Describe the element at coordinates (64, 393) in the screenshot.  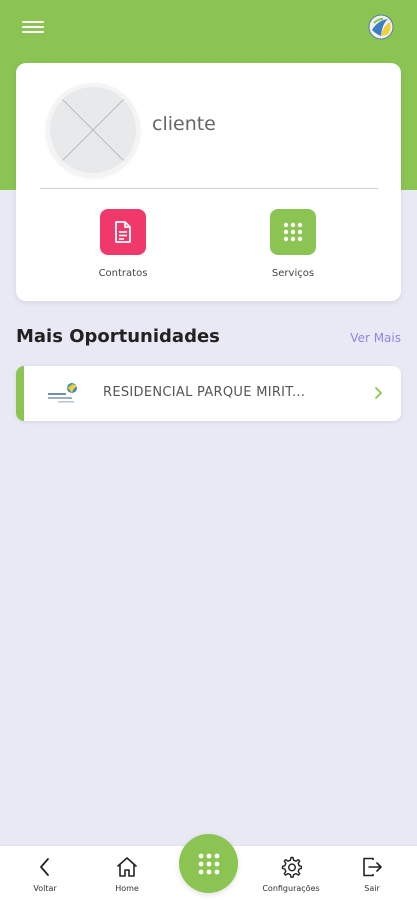
I see `residencial-logo-icon` at that location.